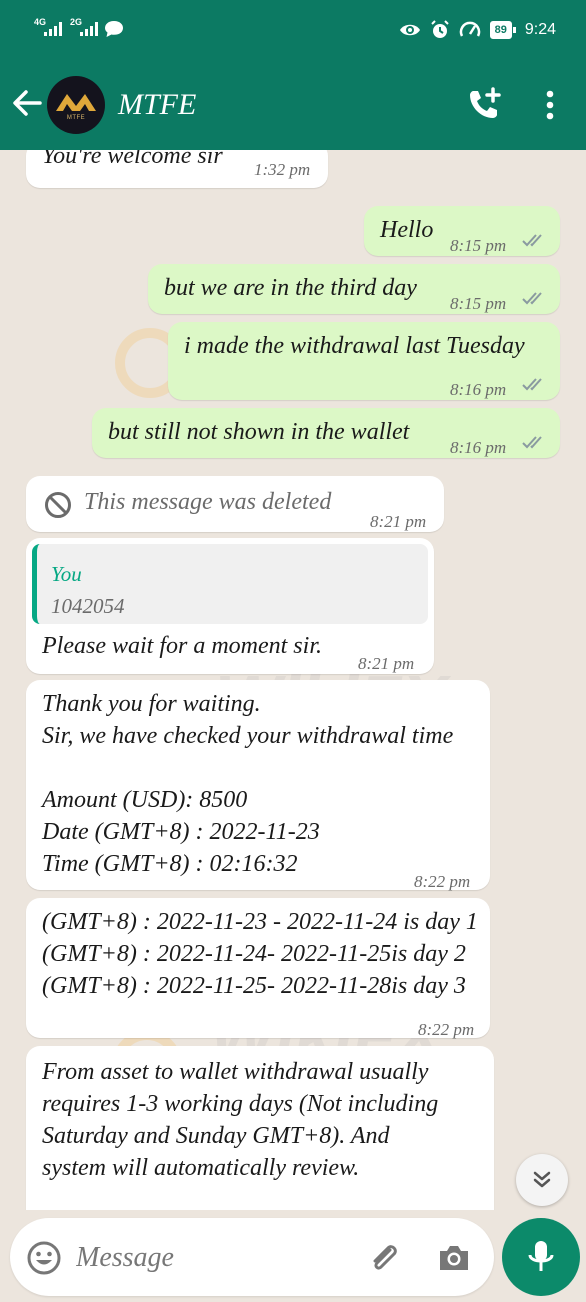  I want to click on message-text: You're welcome sir, so click(132, 159).